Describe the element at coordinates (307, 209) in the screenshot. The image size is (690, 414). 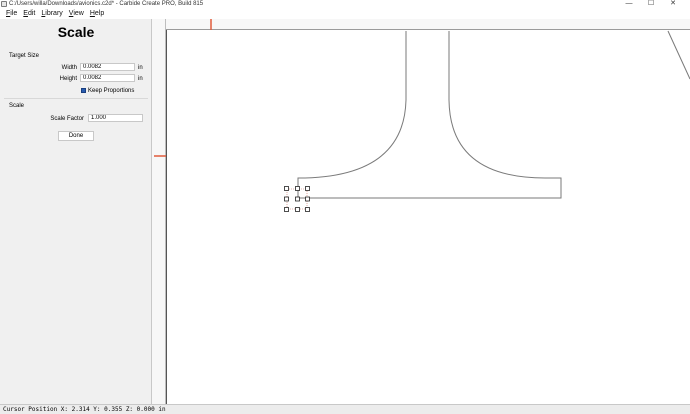
I see `resize-handle-se` at that location.